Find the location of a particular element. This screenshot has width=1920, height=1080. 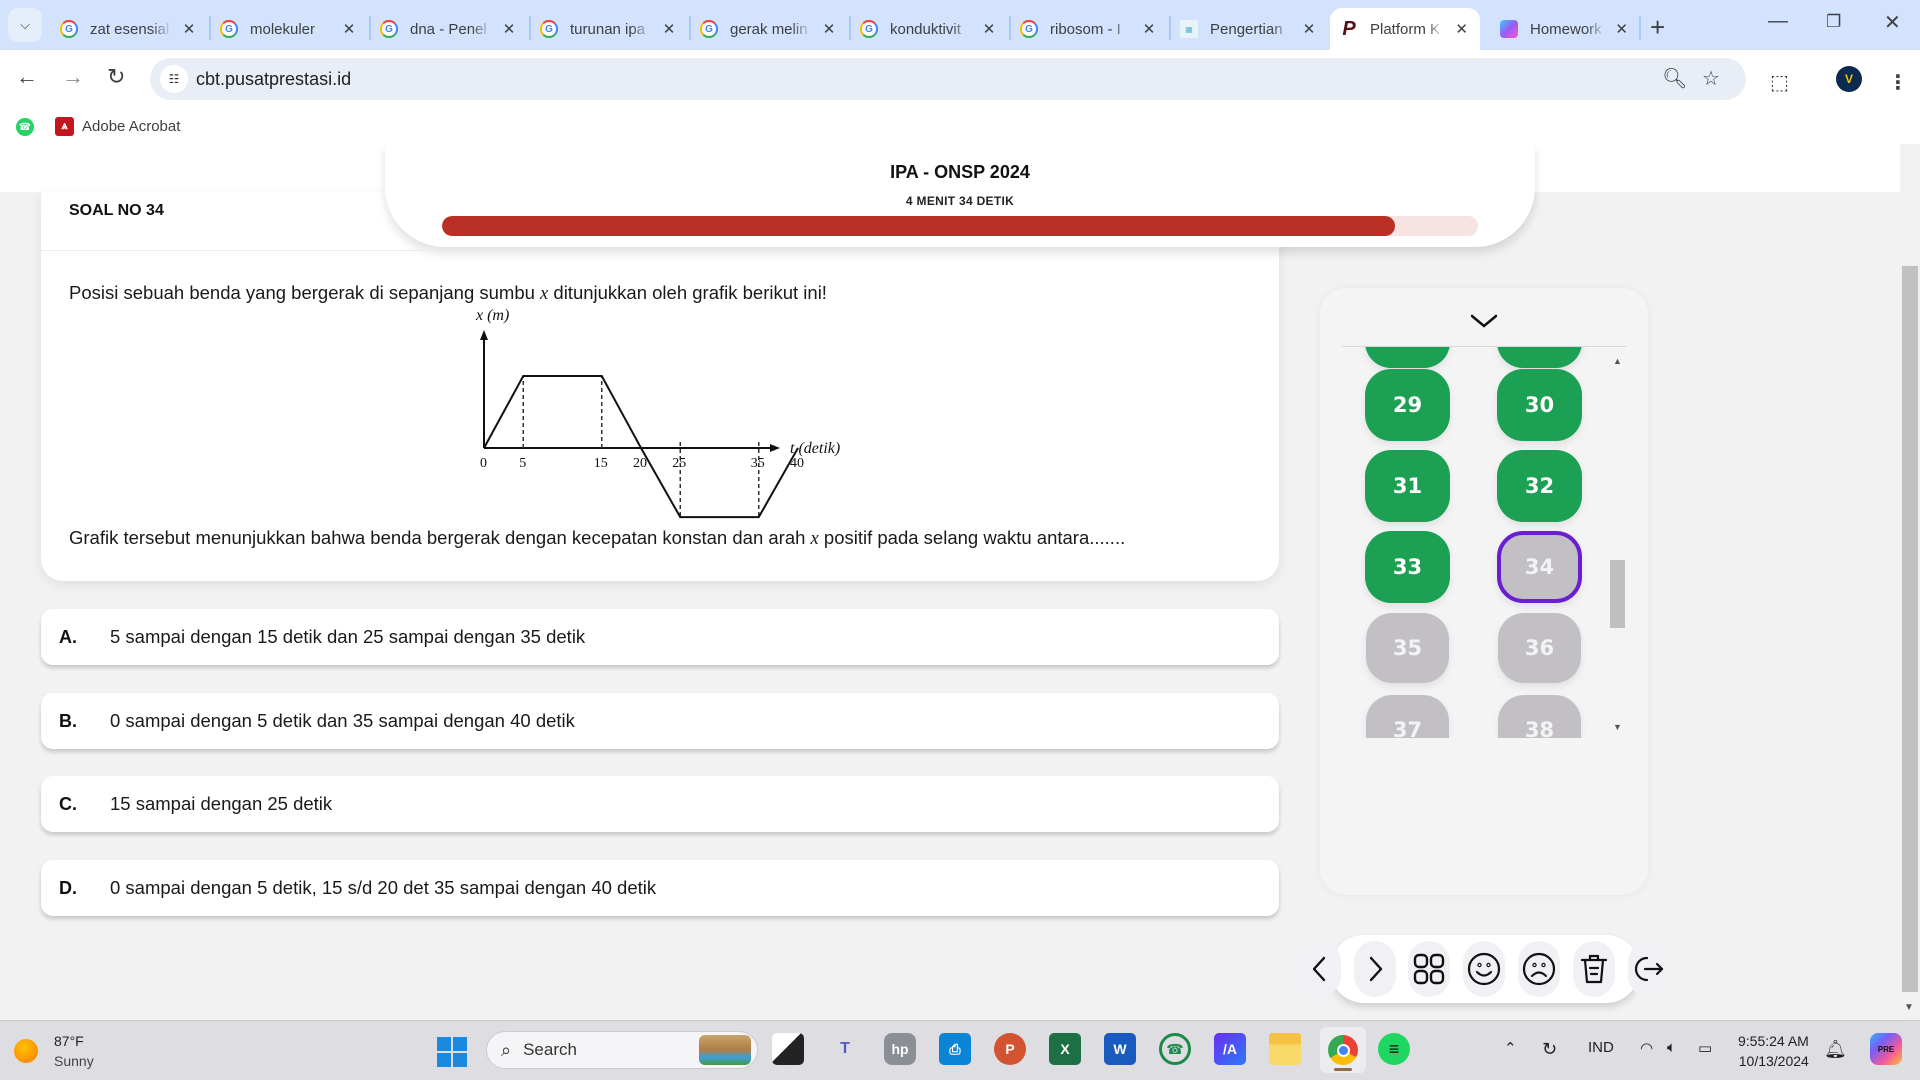

close-window-button: ✕ is located at coordinates (1892, 22).